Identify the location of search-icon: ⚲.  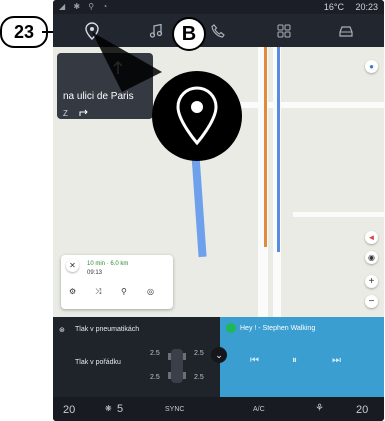
(124, 291).